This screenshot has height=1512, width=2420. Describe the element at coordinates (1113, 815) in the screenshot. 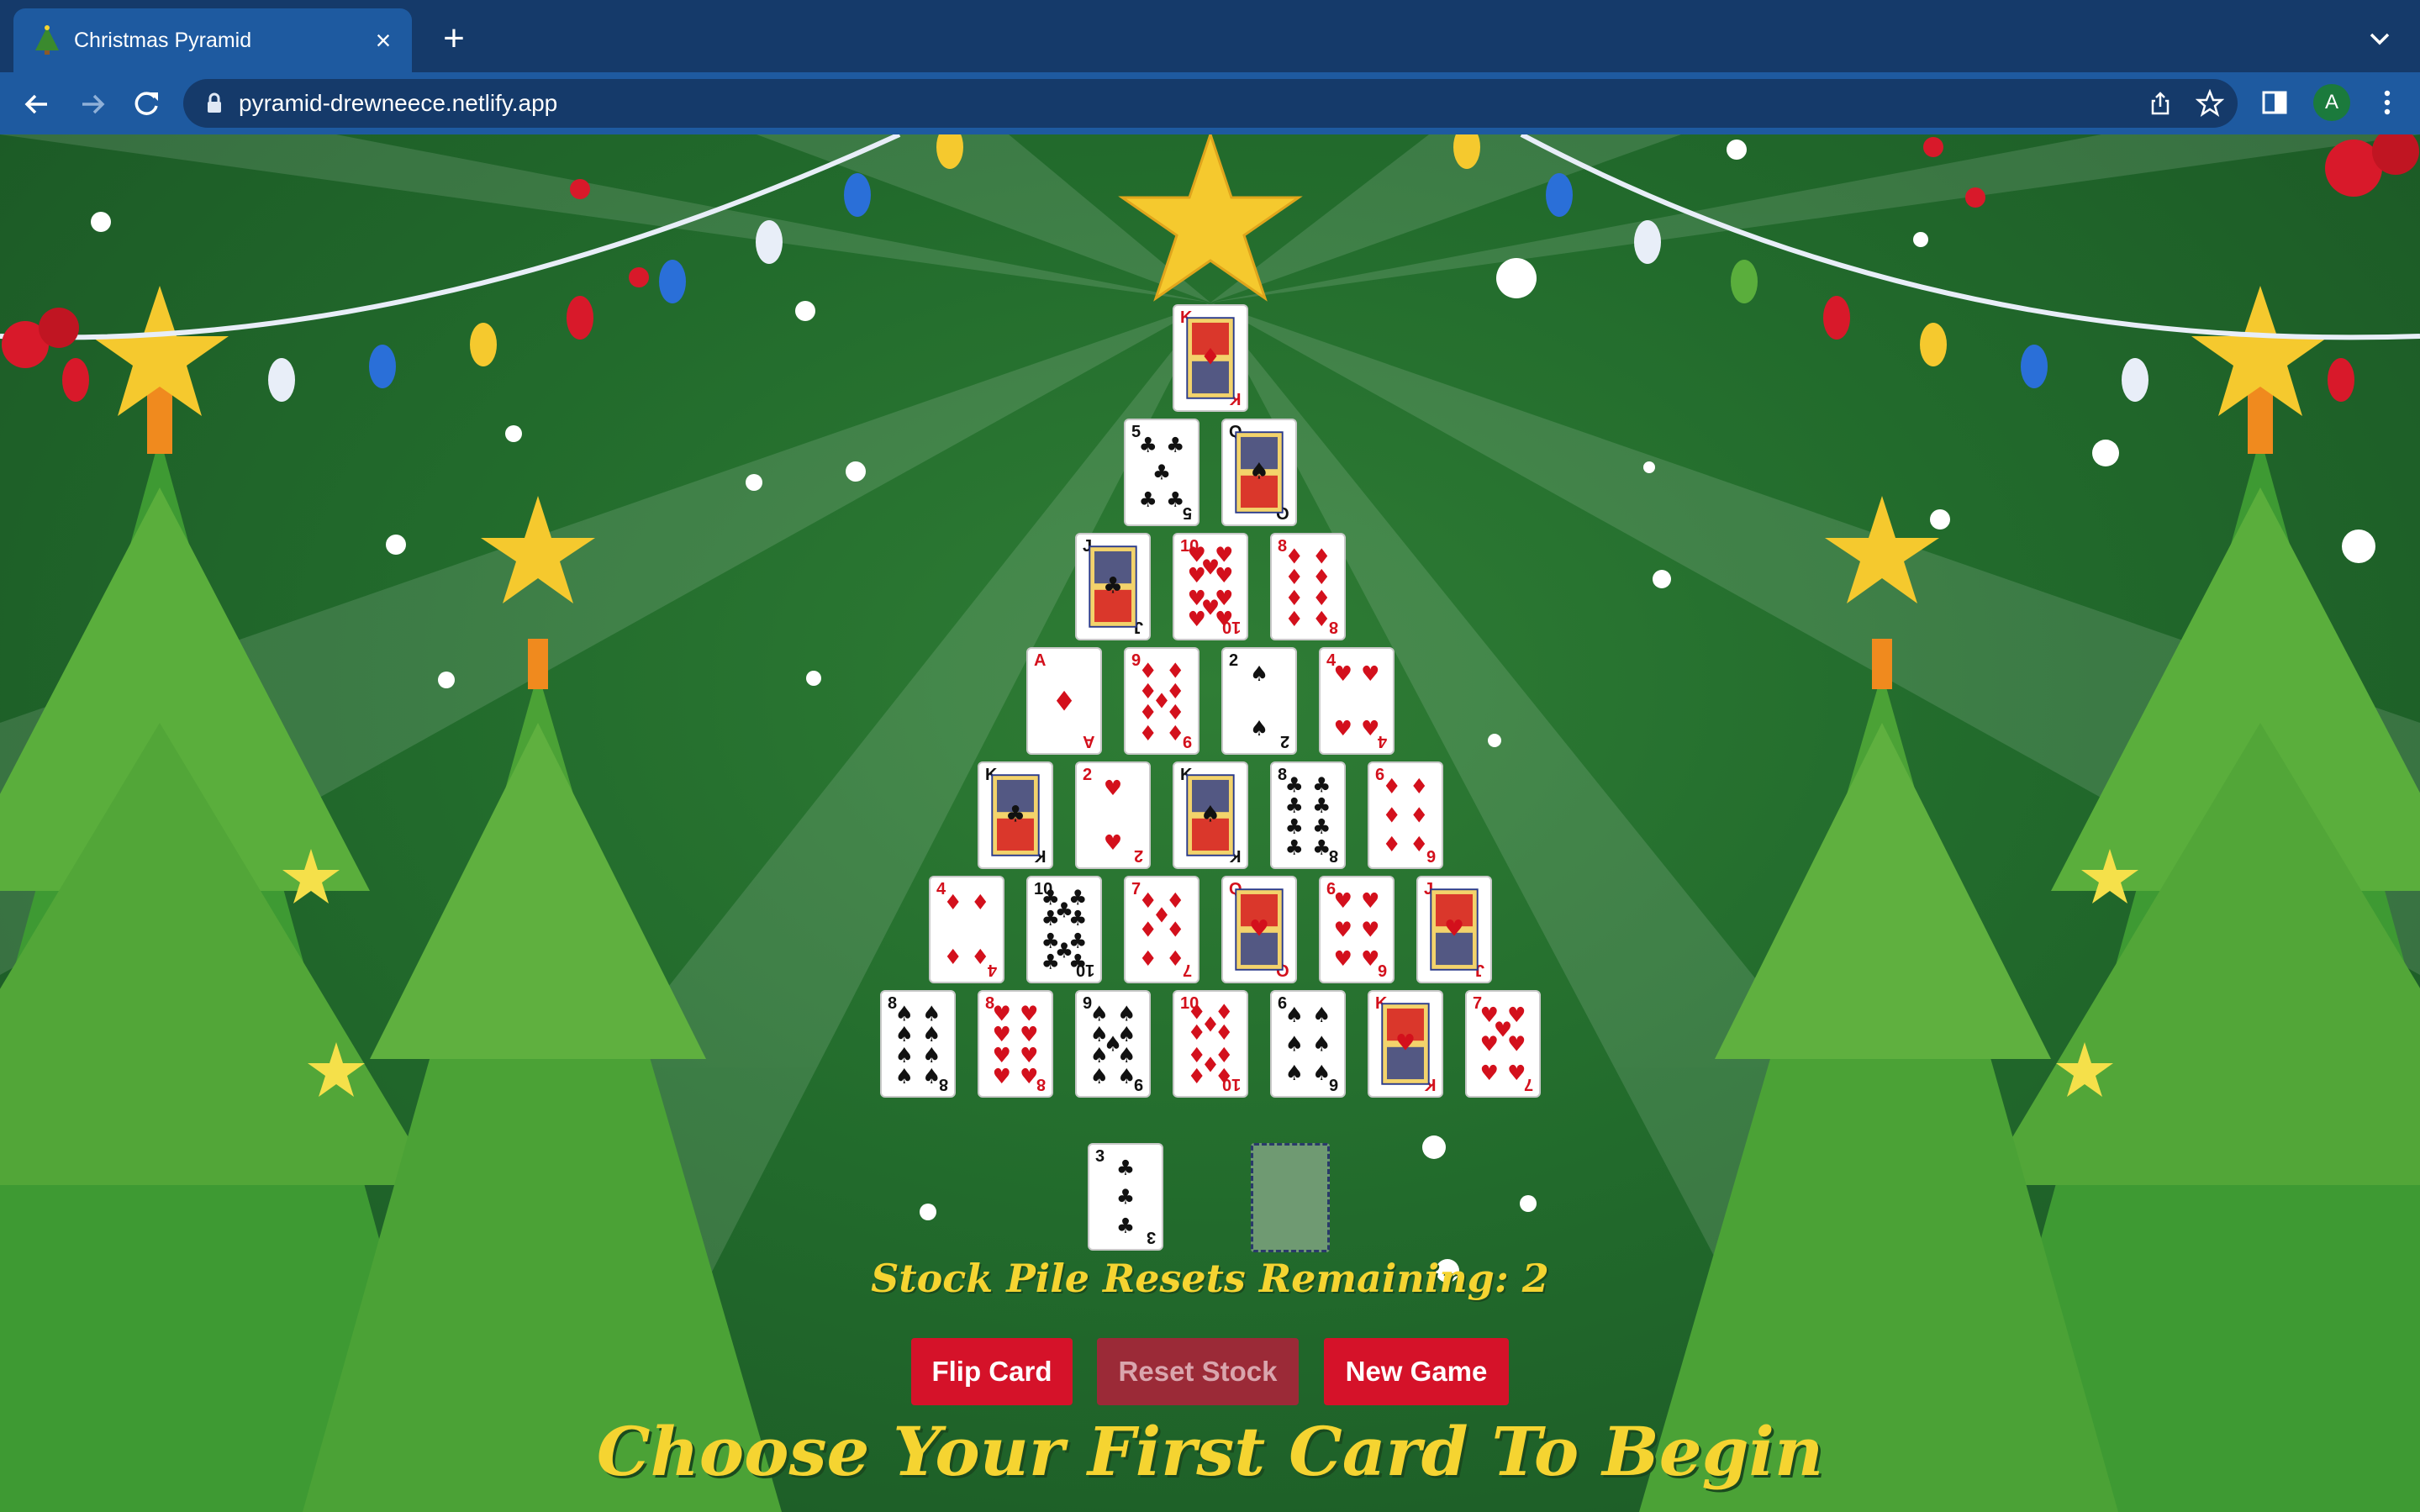

I see `pyramid-card: 2 2 ♥ ♥` at that location.